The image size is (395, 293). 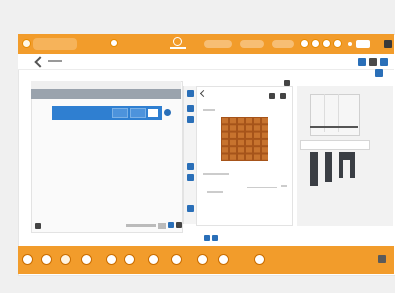 I want to click on model-leg-gap, so click(x=346, y=169).